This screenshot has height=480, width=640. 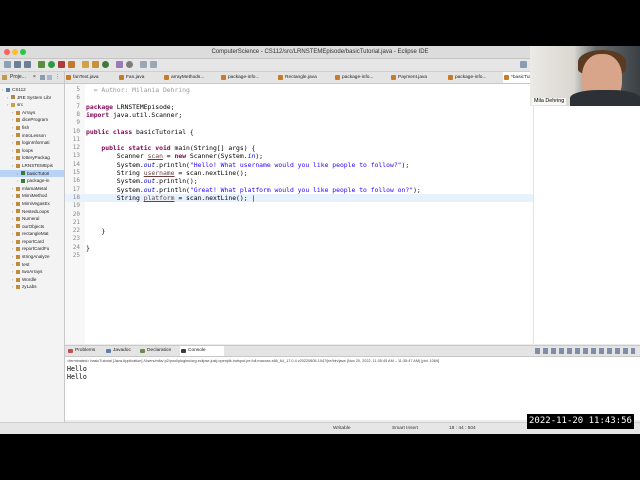 I want to click on save-all-icon, so click(x=27, y=64).